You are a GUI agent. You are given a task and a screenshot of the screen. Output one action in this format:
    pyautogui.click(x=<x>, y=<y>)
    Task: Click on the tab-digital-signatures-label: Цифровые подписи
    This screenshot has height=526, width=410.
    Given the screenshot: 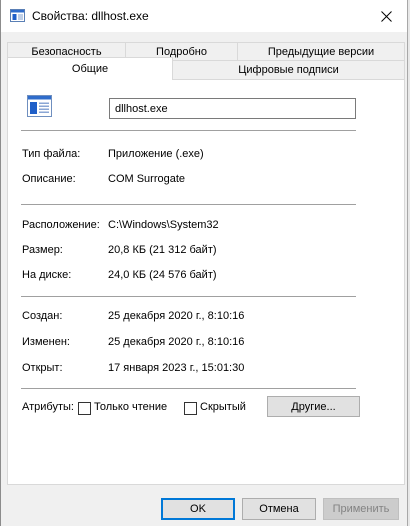 What is the action you would take?
    pyautogui.click(x=288, y=70)
    